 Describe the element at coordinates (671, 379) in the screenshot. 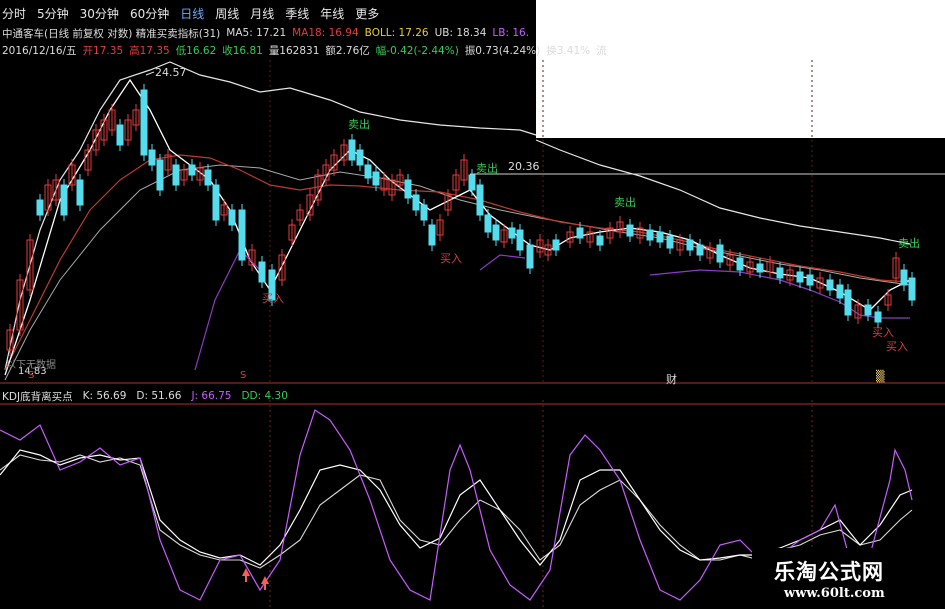

I see `finance-marker: 财` at that location.